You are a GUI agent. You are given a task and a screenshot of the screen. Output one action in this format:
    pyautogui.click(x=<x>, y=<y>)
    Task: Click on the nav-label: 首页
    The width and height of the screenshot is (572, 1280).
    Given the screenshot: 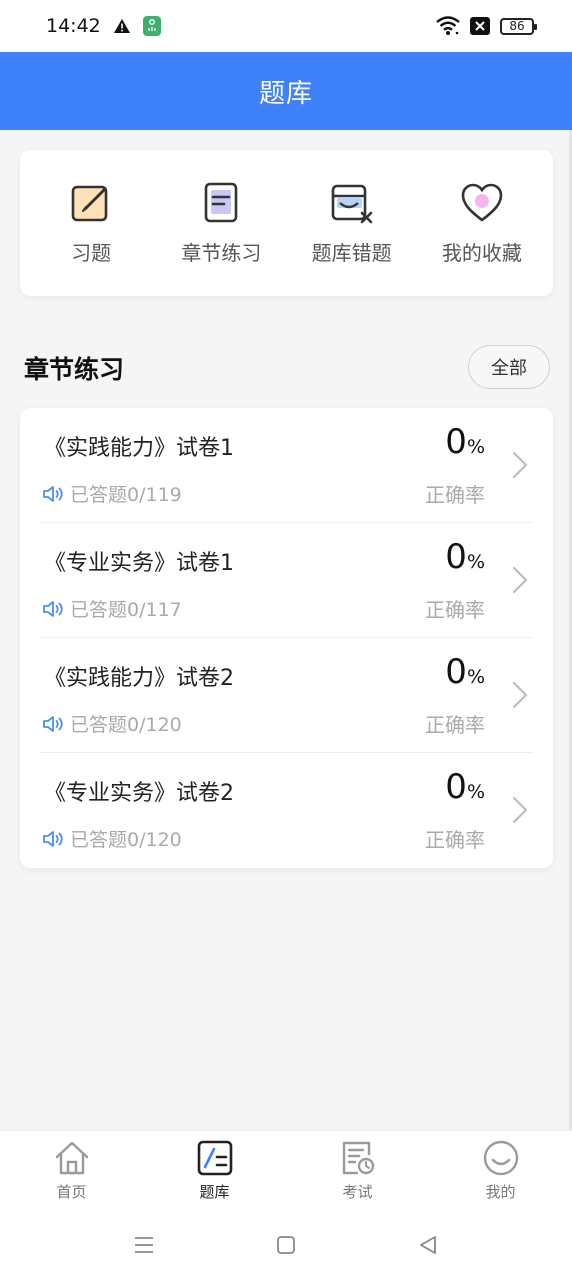 What is the action you would take?
    pyautogui.click(x=71, y=1192)
    